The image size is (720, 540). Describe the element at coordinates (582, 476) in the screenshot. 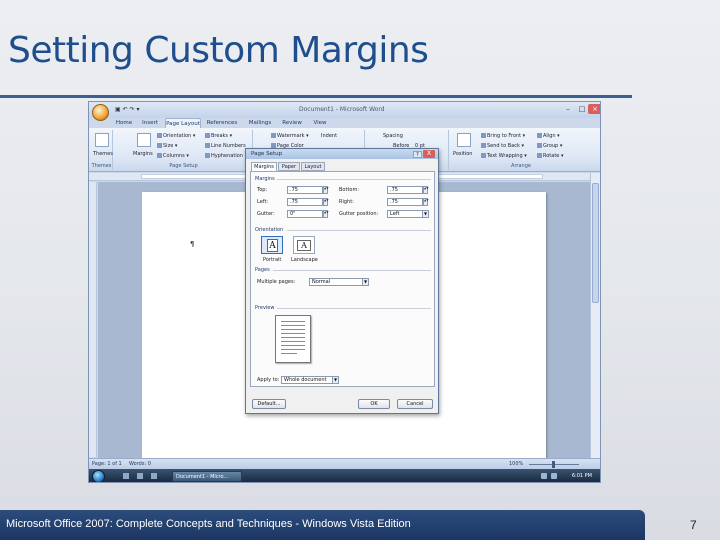

I see `clock: 6:01 PM` at that location.